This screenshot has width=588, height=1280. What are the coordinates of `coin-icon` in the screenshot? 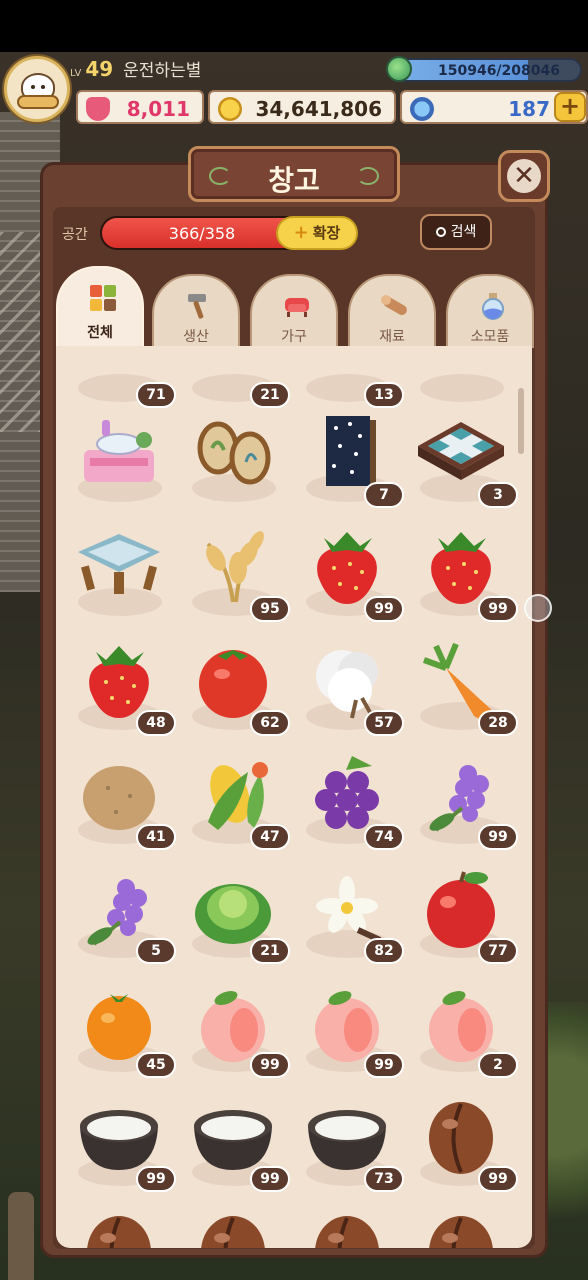 It's located at (230, 109).